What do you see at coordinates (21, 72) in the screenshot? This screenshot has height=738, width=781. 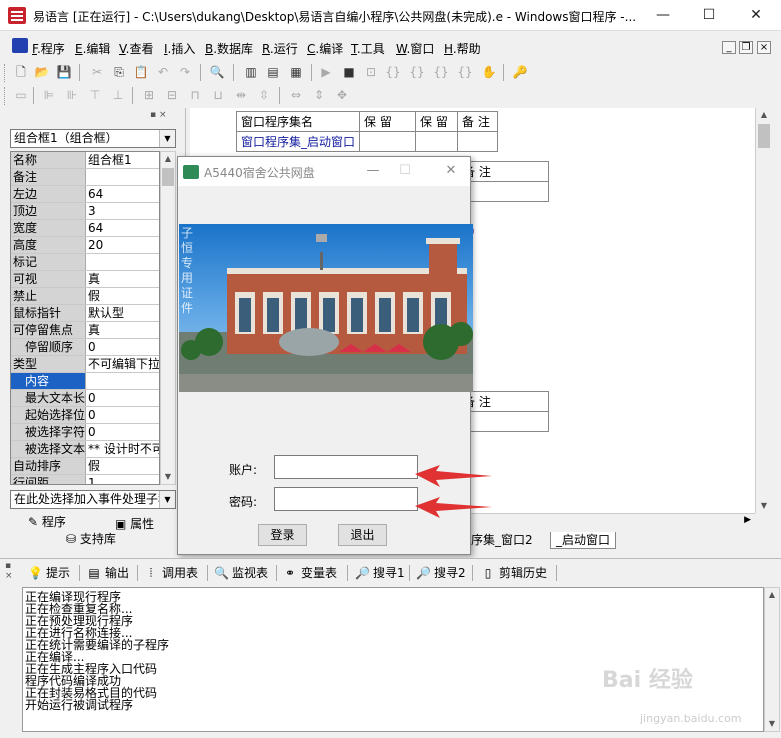 I see `new-file-icon: 🗋` at bounding box center [21, 72].